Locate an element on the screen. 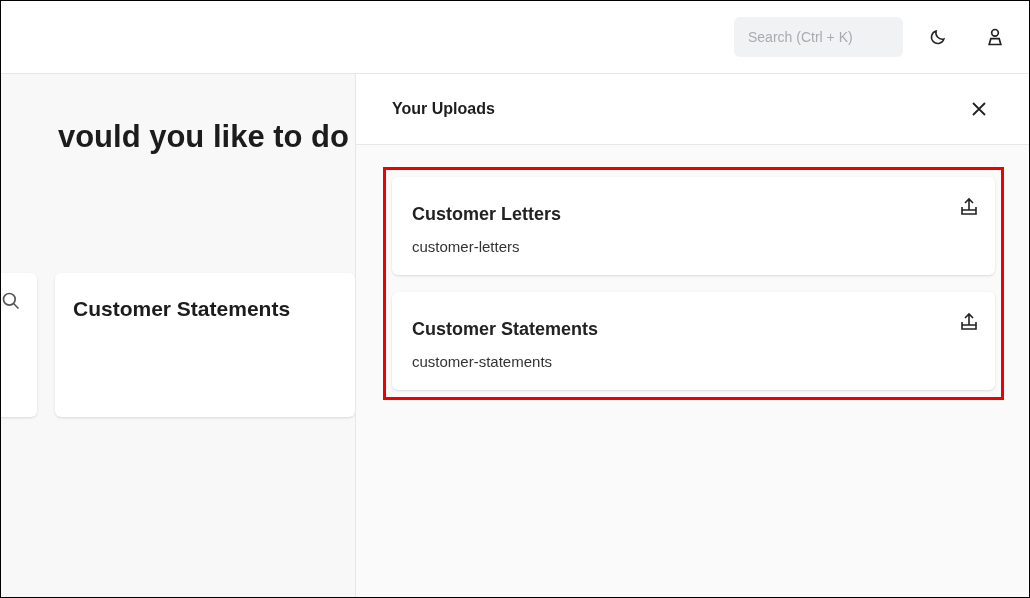  page-heading: vould you like to do is located at coordinates (203, 137).